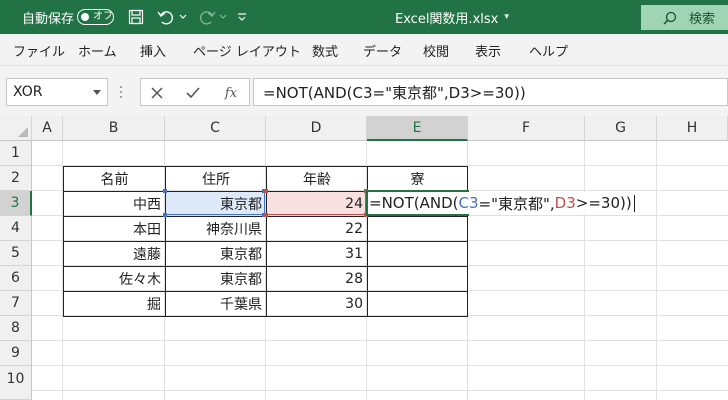 This screenshot has height=400, width=728. Describe the element at coordinates (103, 16) in the screenshot. I see `autosave-state: オフ` at that location.